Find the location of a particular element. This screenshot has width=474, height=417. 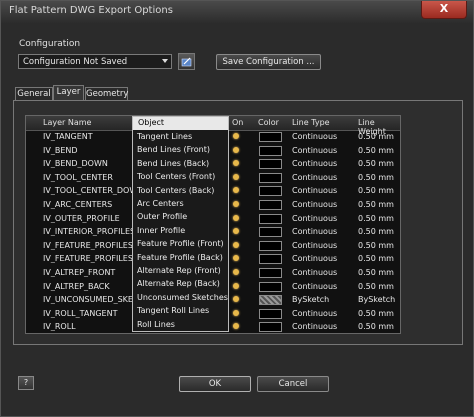

object-list-item: Outer Profile is located at coordinates (162, 216).